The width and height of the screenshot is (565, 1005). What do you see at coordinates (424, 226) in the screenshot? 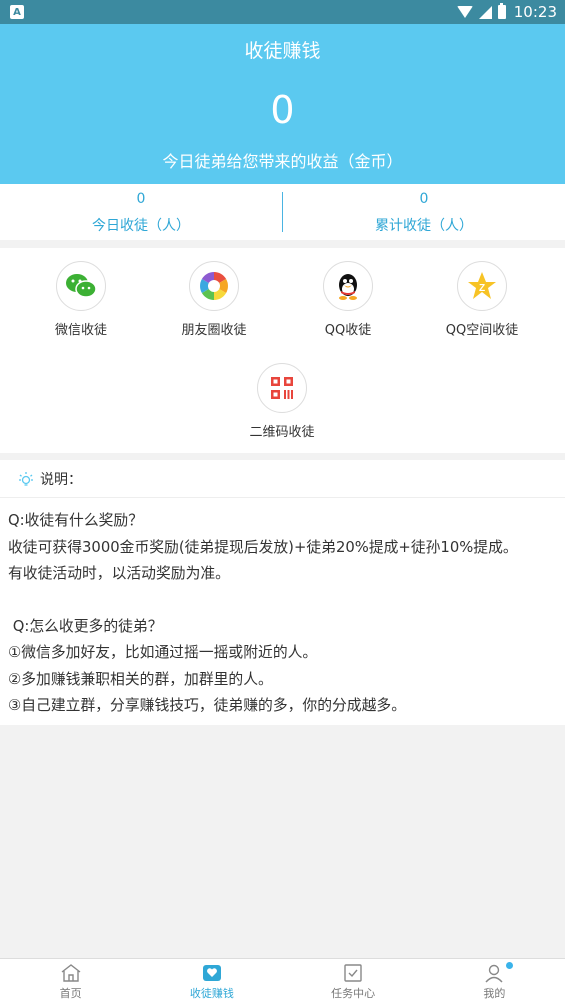
I see `stat-total-label: 累计收徒（人）` at bounding box center [424, 226].